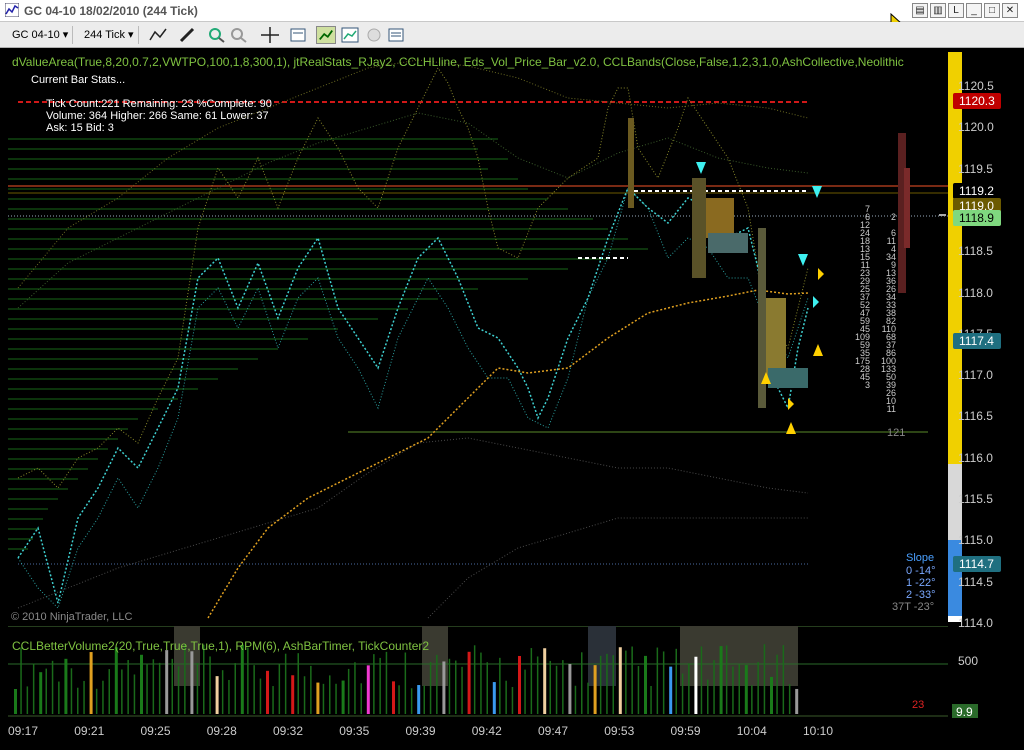 The width and height of the screenshot is (1024, 750). Describe the element at coordinates (89, 731) in the screenshot. I see `time-tick-label: 09:21` at that location.